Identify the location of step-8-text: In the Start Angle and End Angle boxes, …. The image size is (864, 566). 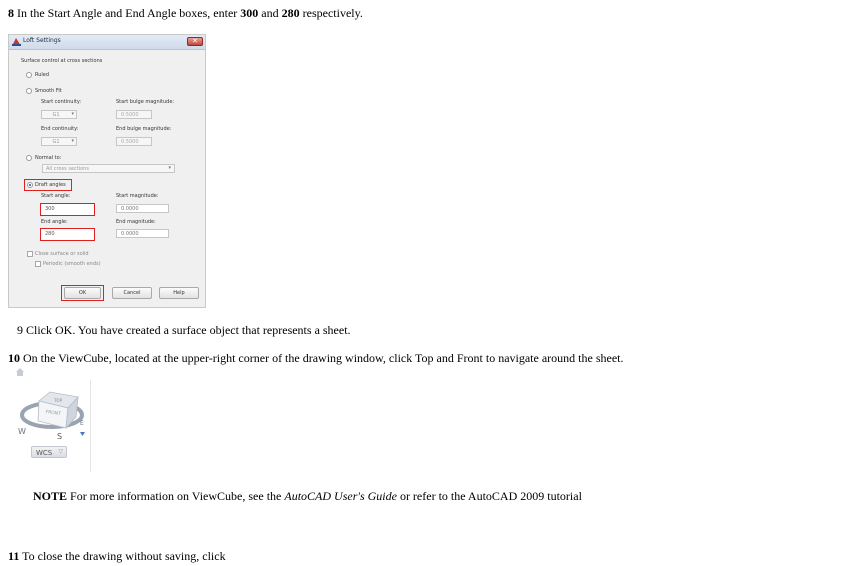
(129, 13).